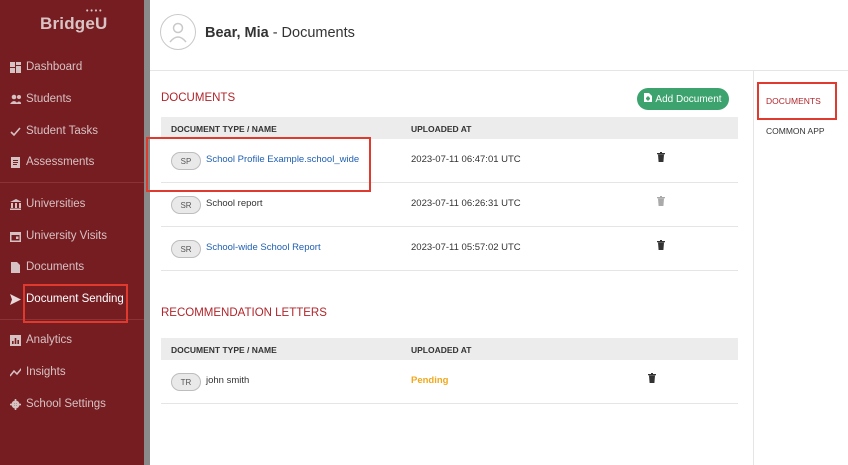 The height and width of the screenshot is (465, 848). I want to click on sidebar-item-label: Student Tasks, so click(62, 131).